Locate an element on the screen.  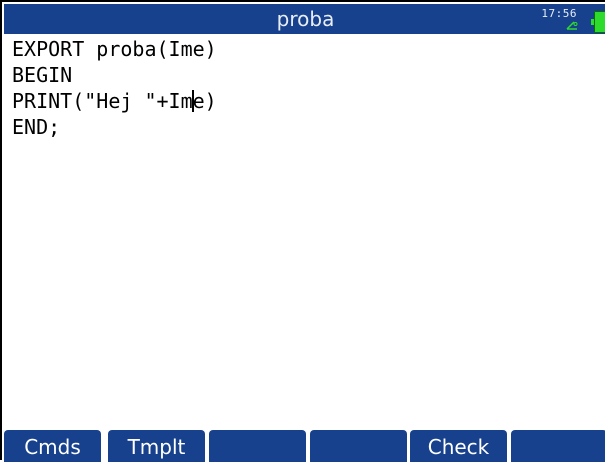
program-title: proba is located at coordinates (305, 19).